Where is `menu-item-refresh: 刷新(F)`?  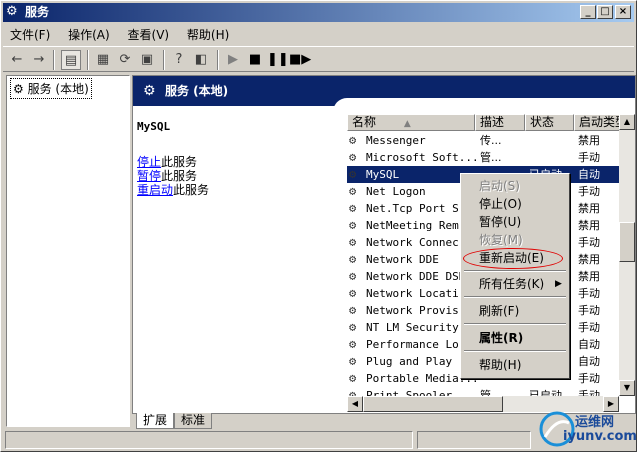
menu-item-refresh: 刷新(F) is located at coordinates (515, 311).